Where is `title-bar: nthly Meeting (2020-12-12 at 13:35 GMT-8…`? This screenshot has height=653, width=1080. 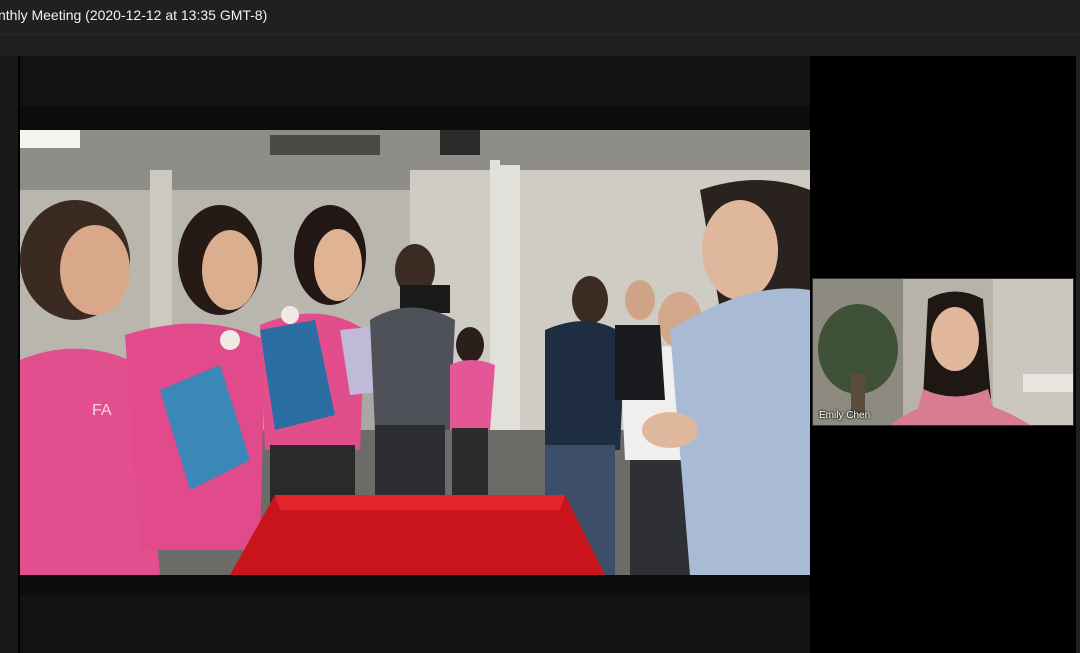 title-bar: nthly Meeting (2020-12-12 at 13:35 GMT-8… is located at coordinates (540, 17).